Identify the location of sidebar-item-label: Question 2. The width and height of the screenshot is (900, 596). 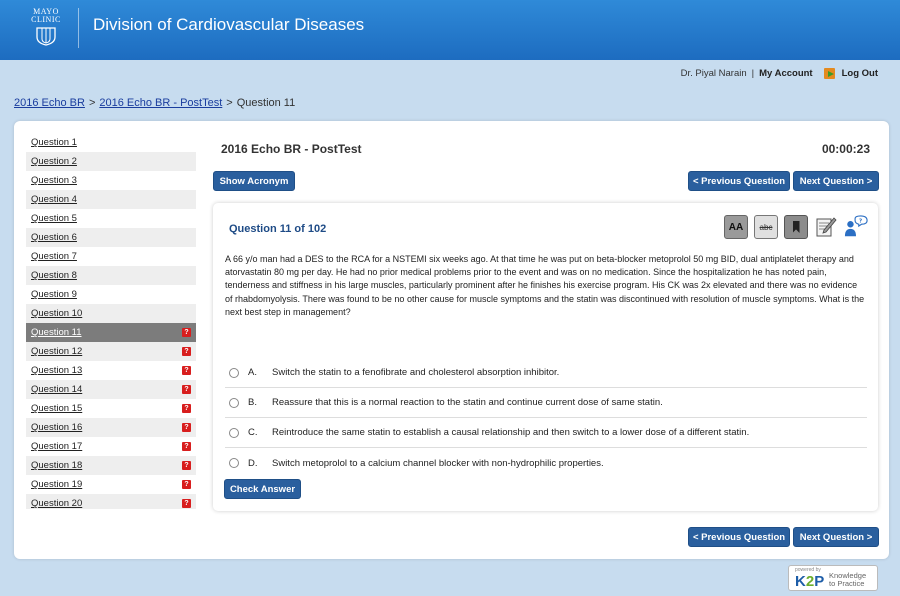
(54, 161).